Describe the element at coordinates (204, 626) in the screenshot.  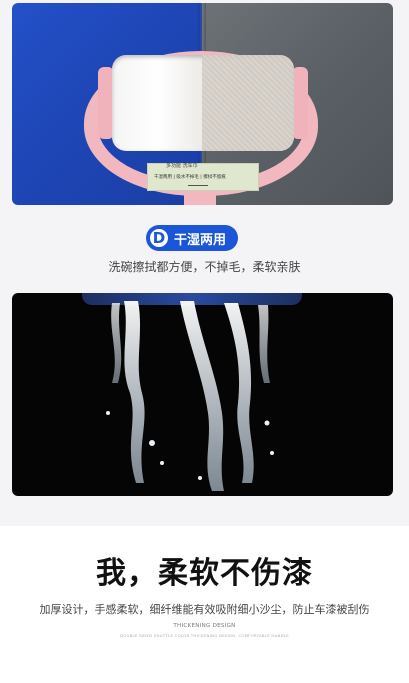
I see `english-title: THICKENING DESIGN` at that location.